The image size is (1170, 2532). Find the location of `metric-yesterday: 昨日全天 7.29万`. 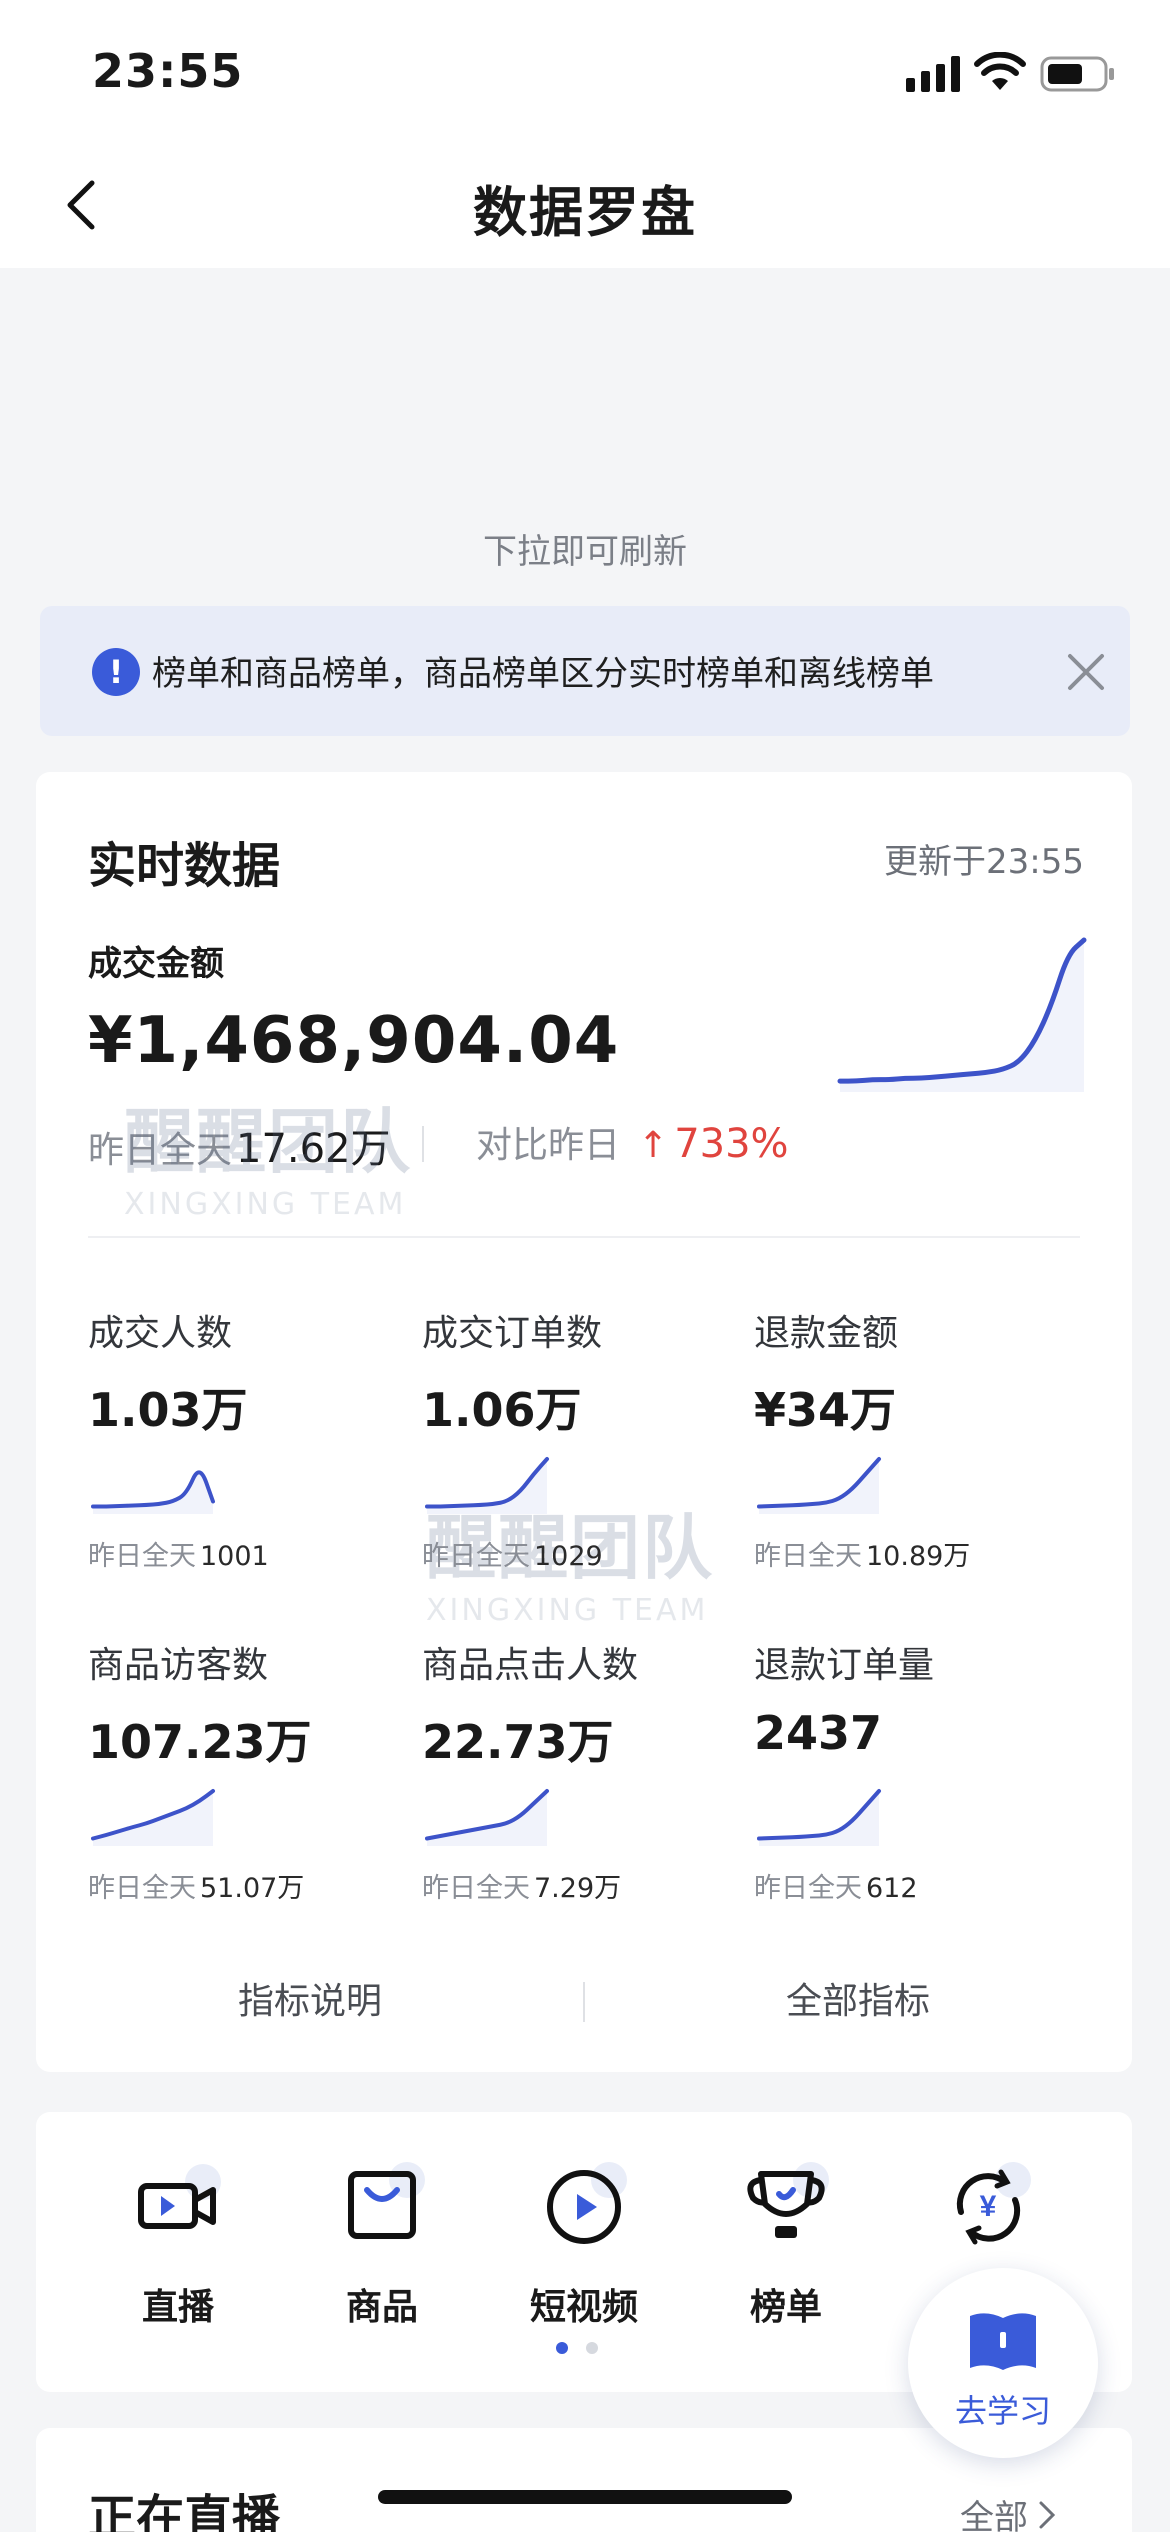

metric-yesterday: 昨日全天 7.29万 is located at coordinates (521, 1885).